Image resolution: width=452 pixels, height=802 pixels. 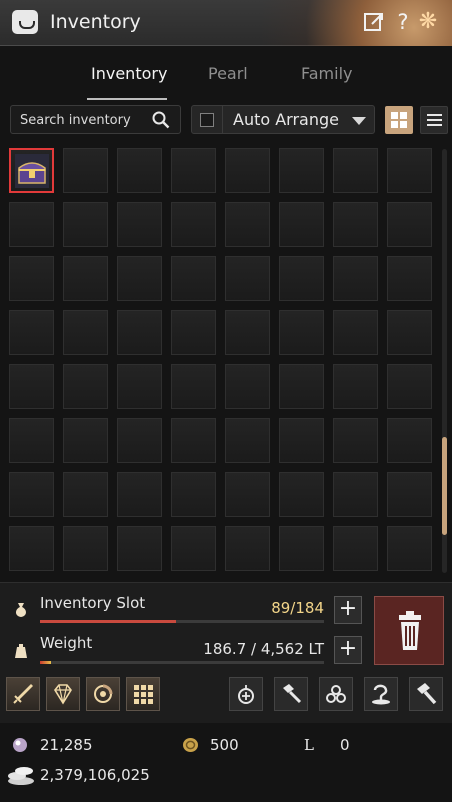 What do you see at coordinates (428, 22) in the screenshot?
I see `close-button: ❋` at bounding box center [428, 22].